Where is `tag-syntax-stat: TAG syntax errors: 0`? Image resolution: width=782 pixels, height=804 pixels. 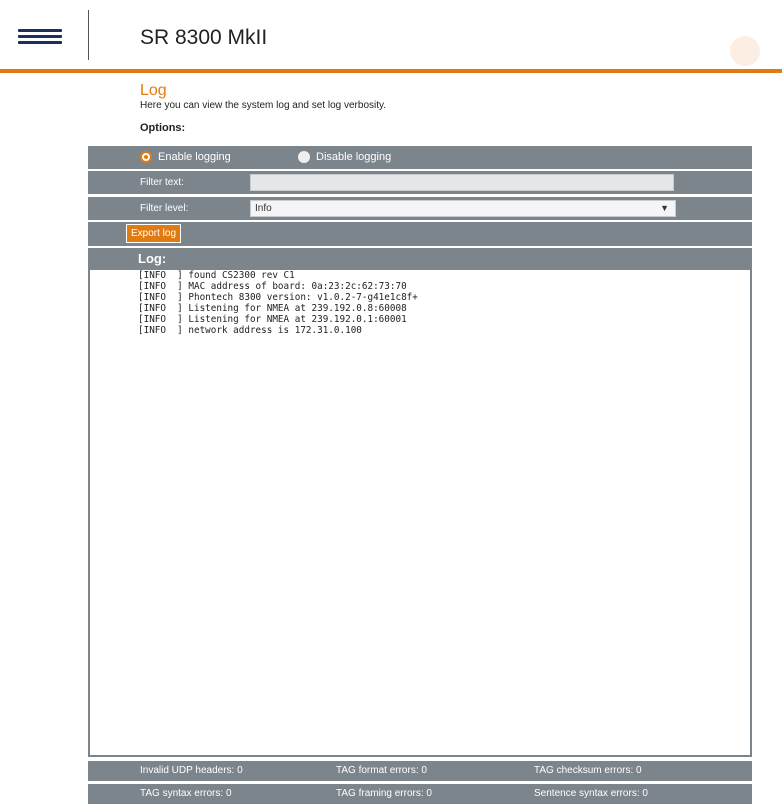 tag-syntax-stat: TAG syntax errors: 0 is located at coordinates (186, 793).